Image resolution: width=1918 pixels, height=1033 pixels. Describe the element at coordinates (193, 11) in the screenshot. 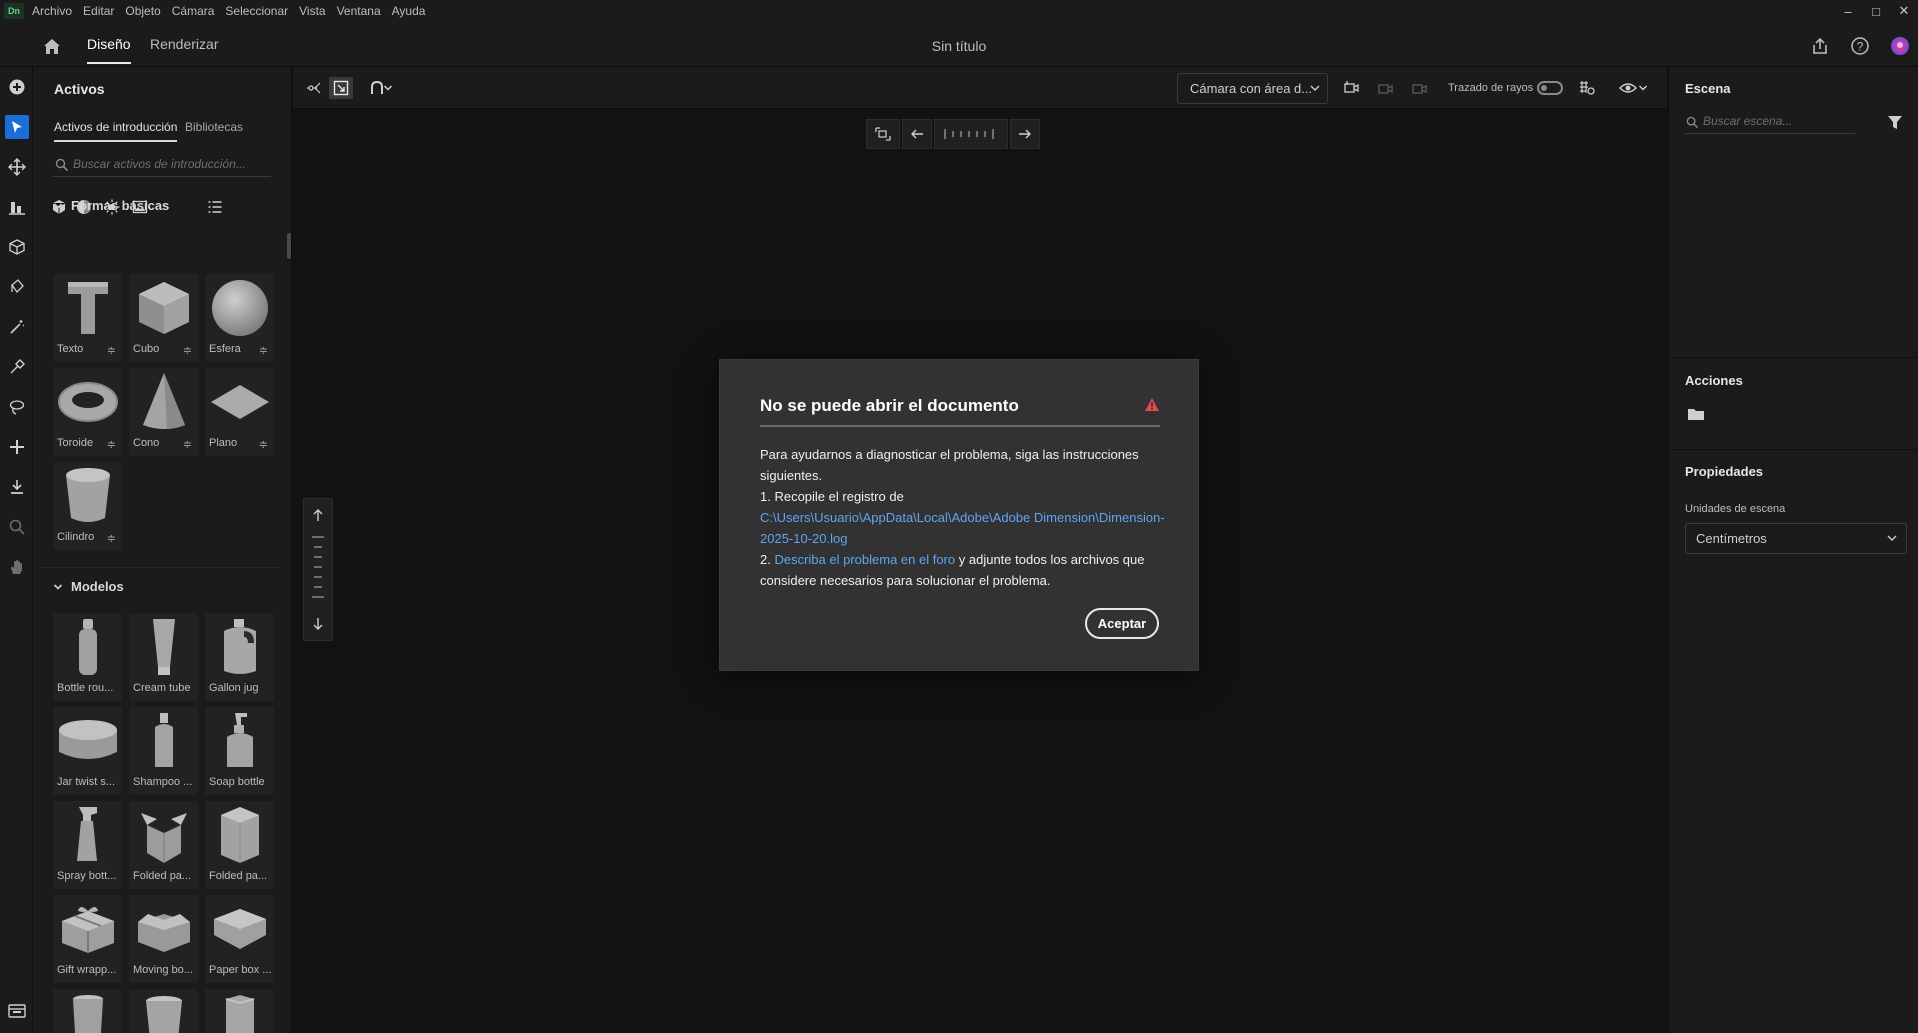

I see `menu-camara: Cámara` at that location.